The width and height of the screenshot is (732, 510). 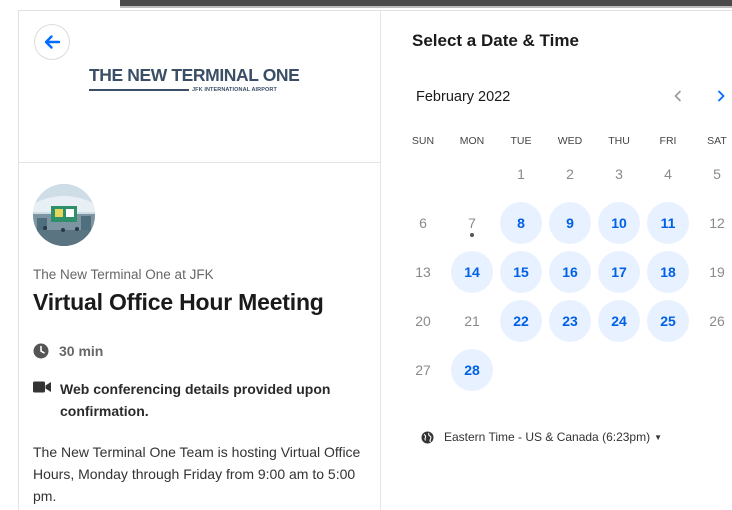 What do you see at coordinates (472, 272) in the screenshot?
I see `calendar-day-available: 14` at bounding box center [472, 272].